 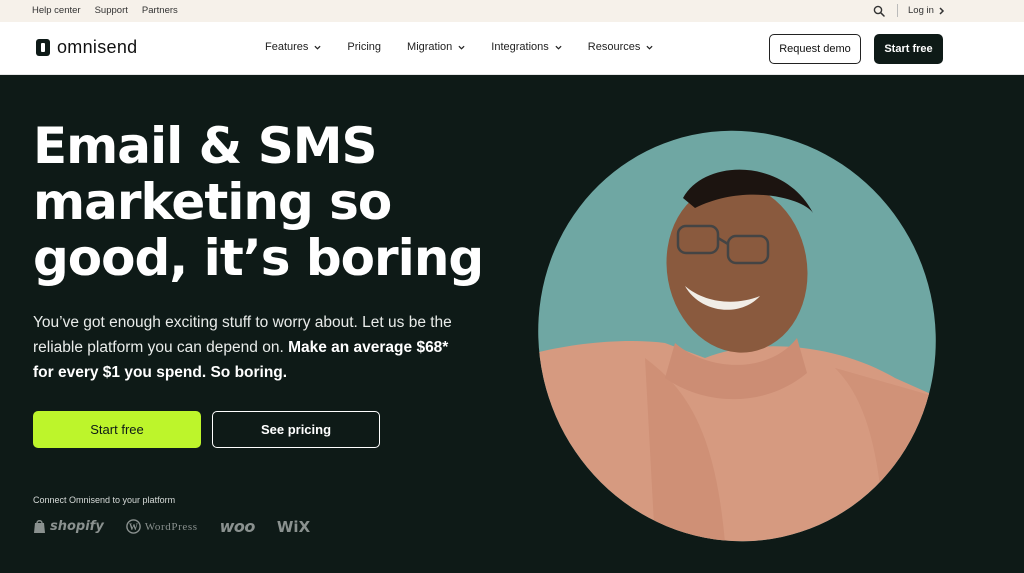 I want to click on request-demo-button: Request demo, so click(x=815, y=49).